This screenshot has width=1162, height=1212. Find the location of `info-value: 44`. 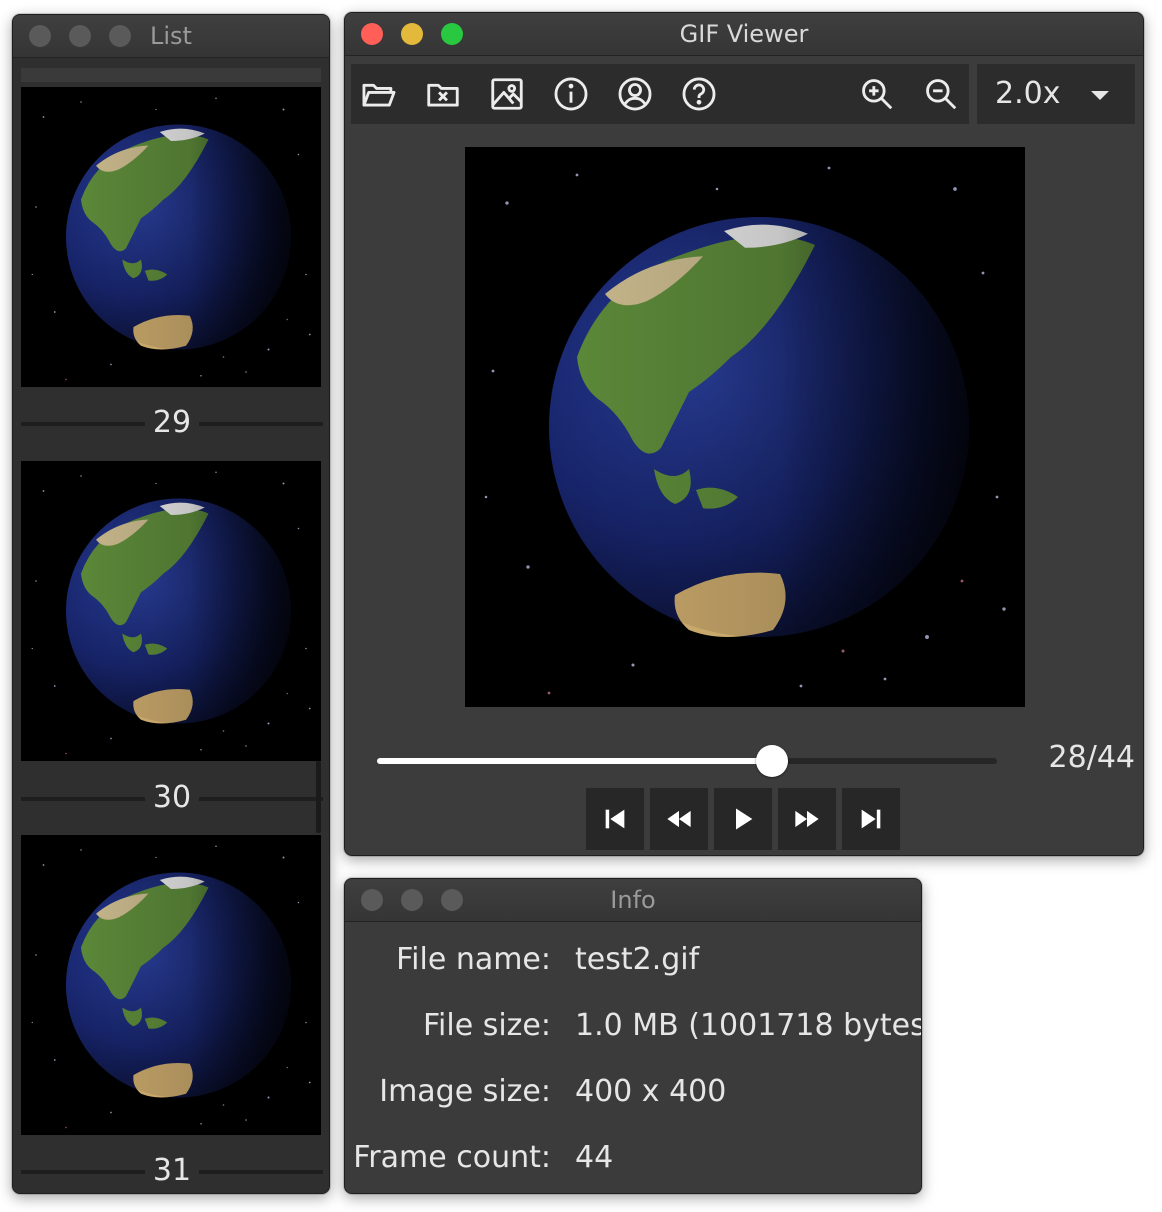

info-value: 44 is located at coordinates (594, 1157).